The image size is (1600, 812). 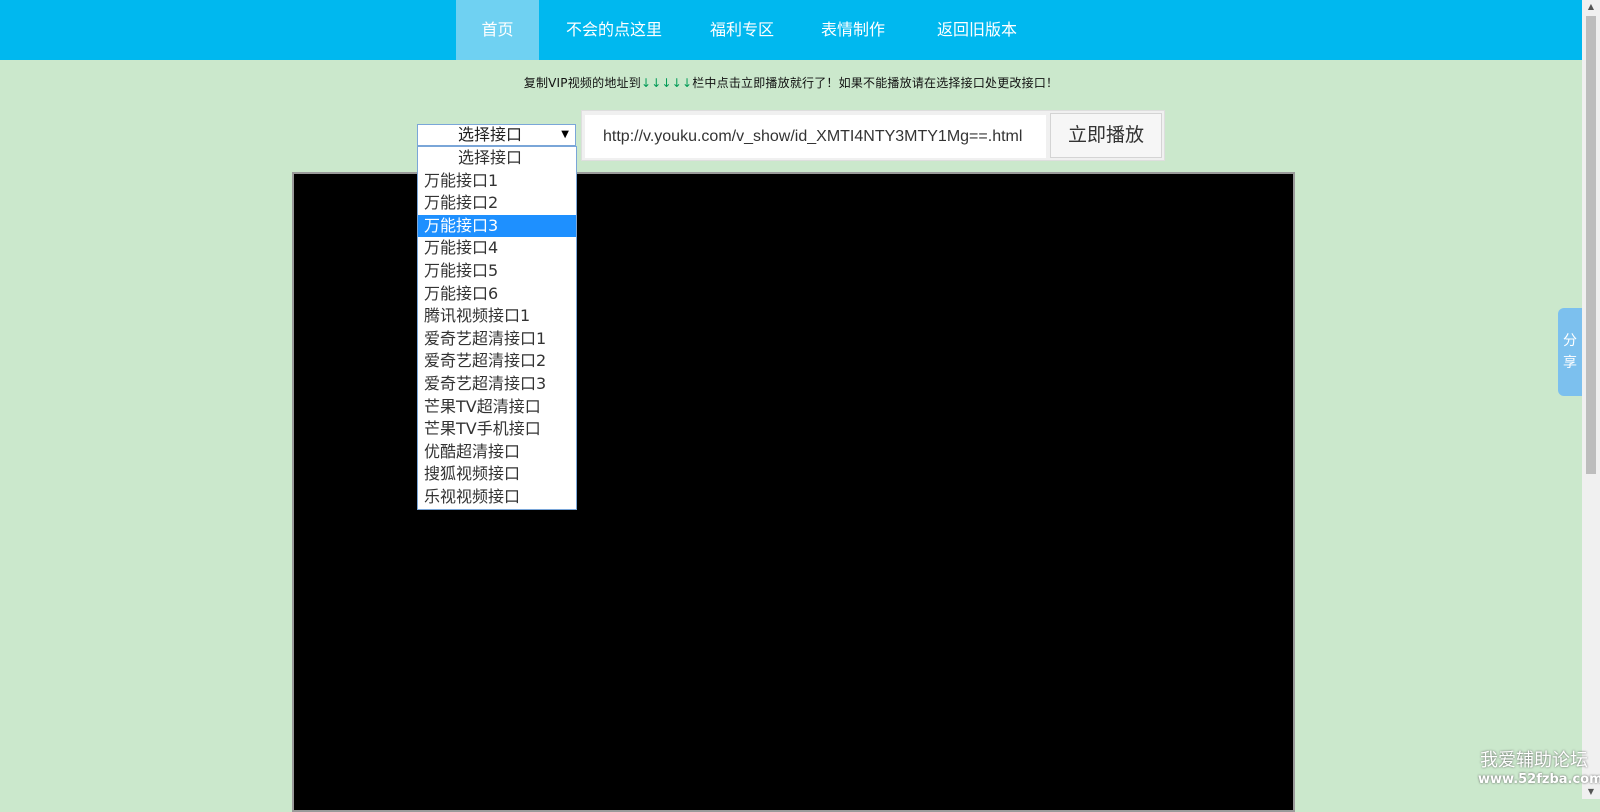 What do you see at coordinates (565, 134) in the screenshot?
I see `dropdown-caret-icon: ▼` at bounding box center [565, 134].